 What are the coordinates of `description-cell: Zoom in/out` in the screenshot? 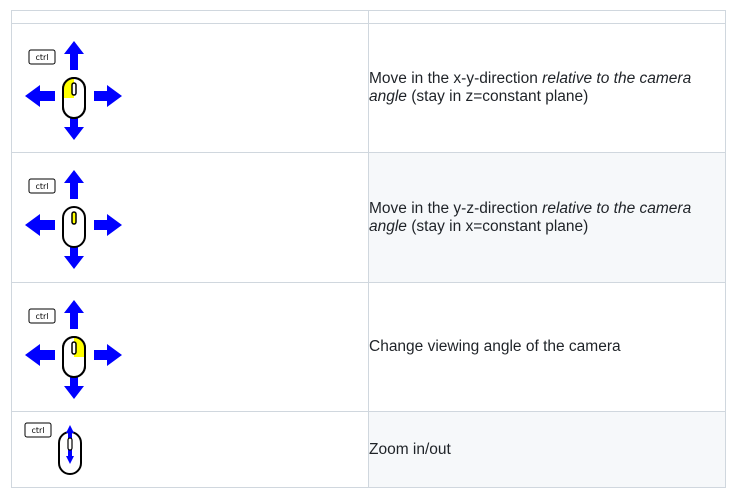 It's located at (547, 449).